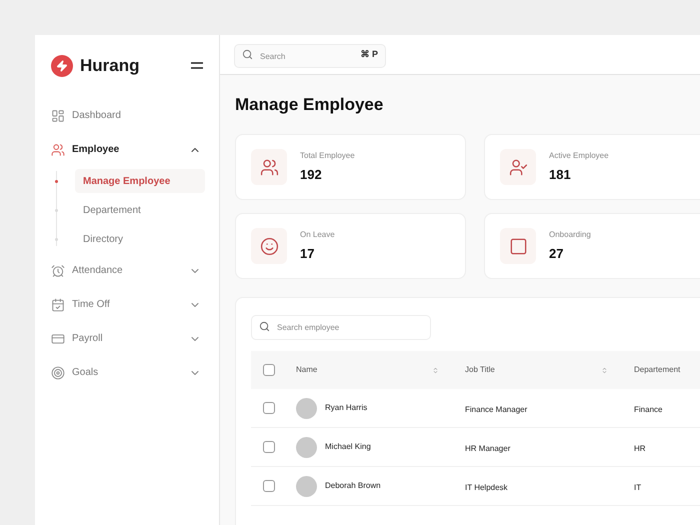  Describe the element at coordinates (127, 305) in the screenshot. I see `nav-item: Time Off` at that location.